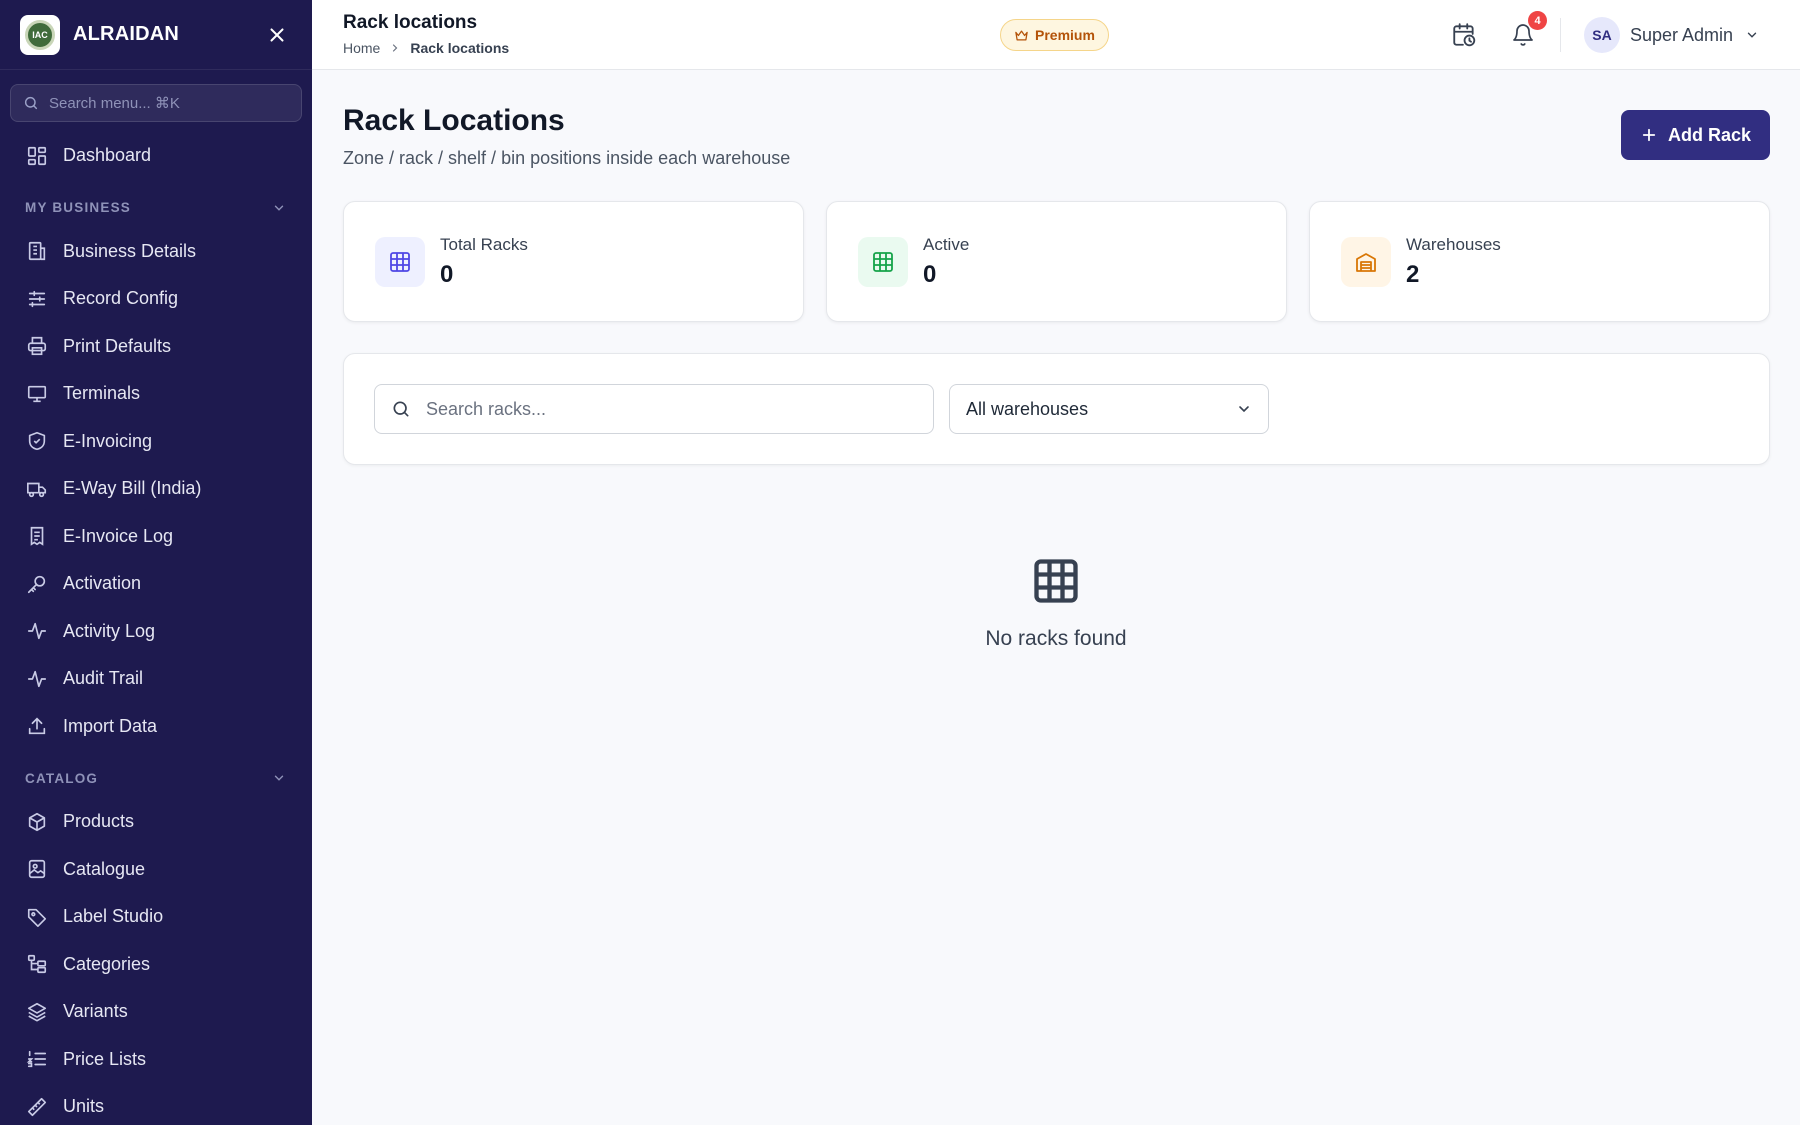 The width and height of the screenshot is (1800, 1125). I want to click on add-rack-button: Add Rack, so click(1695, 135).